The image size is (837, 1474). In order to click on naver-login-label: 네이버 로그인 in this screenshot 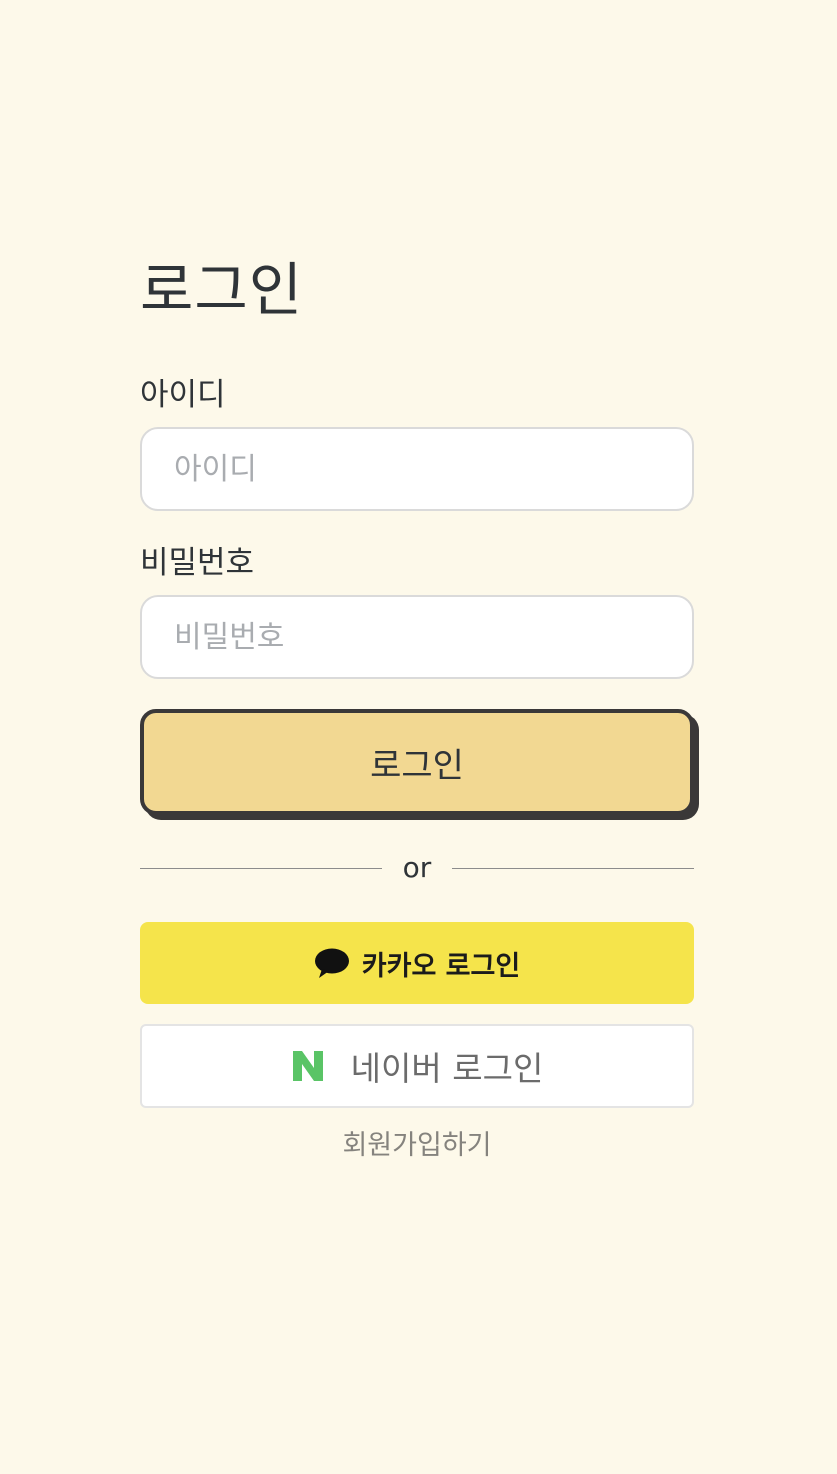, I will do `click(447, 1068)`.